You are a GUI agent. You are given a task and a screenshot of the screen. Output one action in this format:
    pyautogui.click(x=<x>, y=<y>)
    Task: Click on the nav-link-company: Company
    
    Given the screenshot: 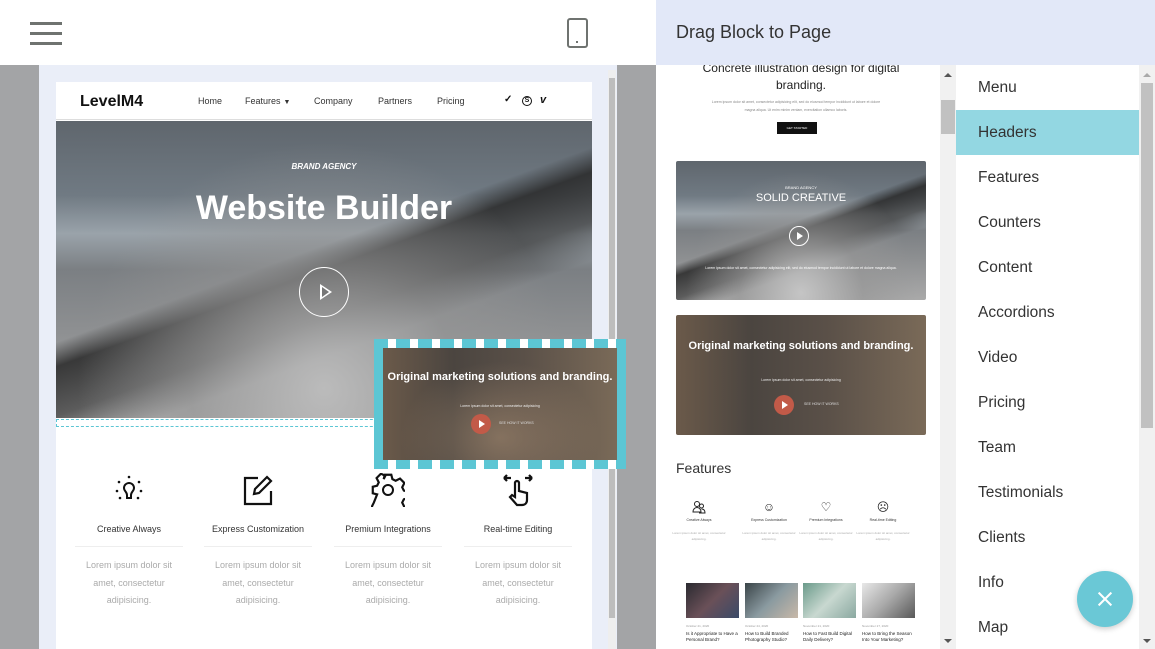 What is the action you would take?
    pyautogui.click(x=333, y=101)
    